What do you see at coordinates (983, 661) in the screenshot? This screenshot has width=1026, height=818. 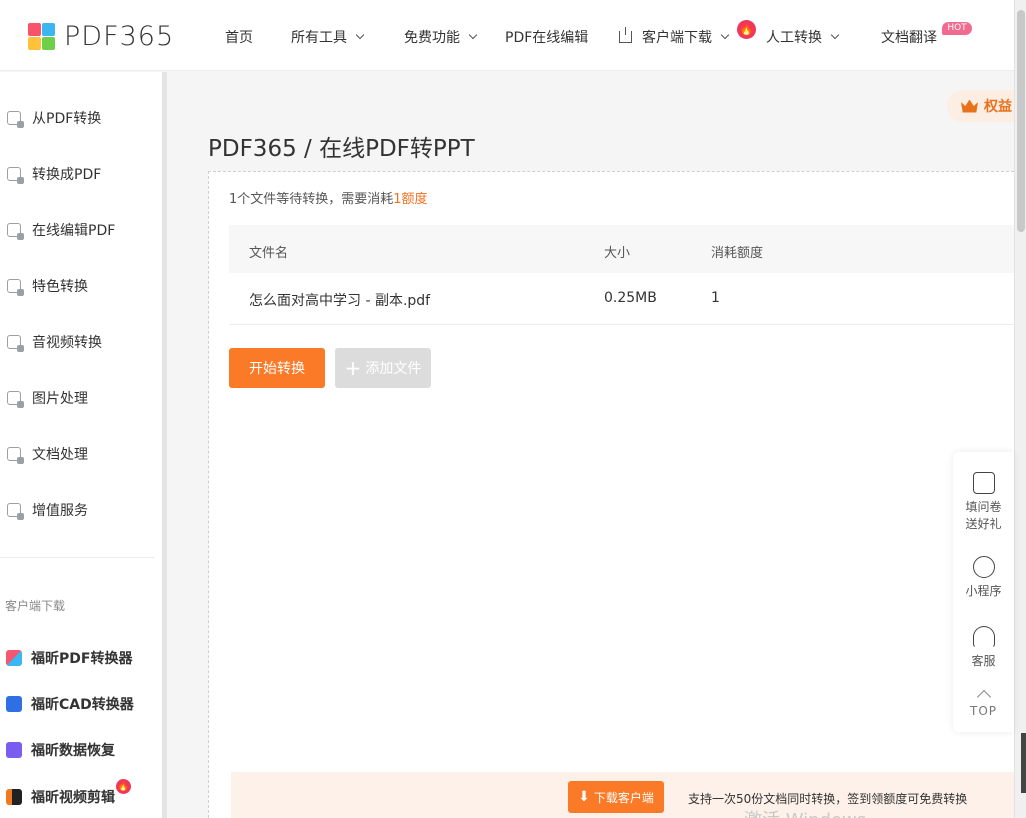 I see `customer-service-label: 客服` at bounding box center [983, 661].